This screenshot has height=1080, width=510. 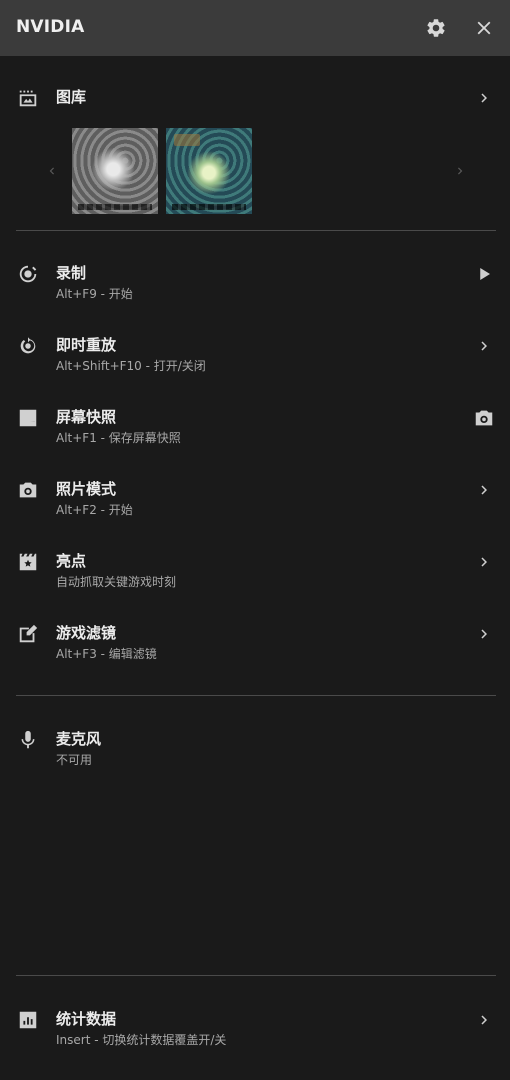 What do you see at coordinates (118, 438) in the screenshot?
I see `screenshot-shortcut: Alt+F1 - 保存屏幕快照` at bounding box center [118, 438].